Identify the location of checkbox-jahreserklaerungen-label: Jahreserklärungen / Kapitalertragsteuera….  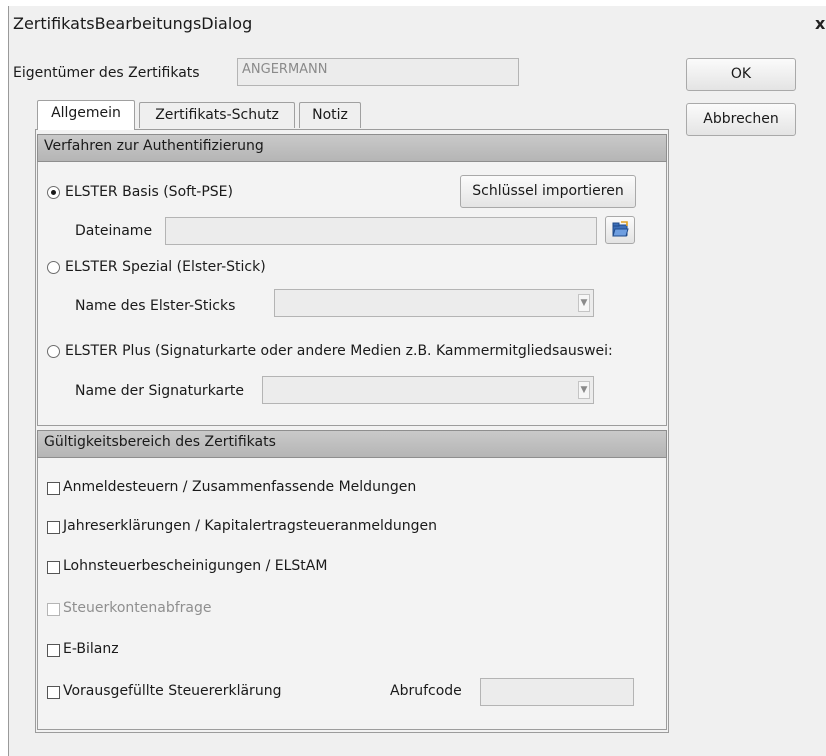
(250, 526).